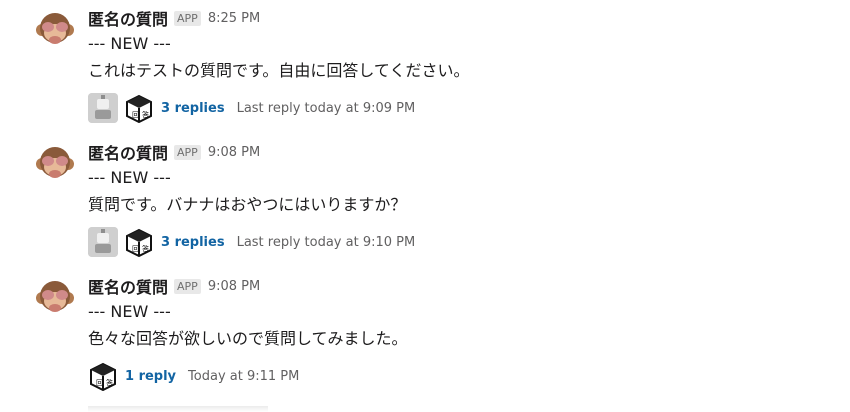 This screenshot has height=412, width=850. I want to click on thread-last-reply: Last reply today at 9:10 PM, so click(326, 242).